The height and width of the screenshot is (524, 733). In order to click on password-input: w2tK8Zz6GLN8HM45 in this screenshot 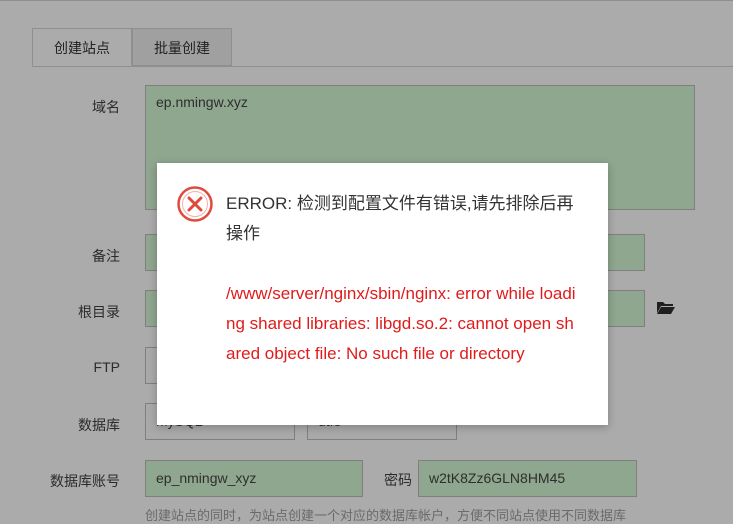, I will do `click(527, 478)`.